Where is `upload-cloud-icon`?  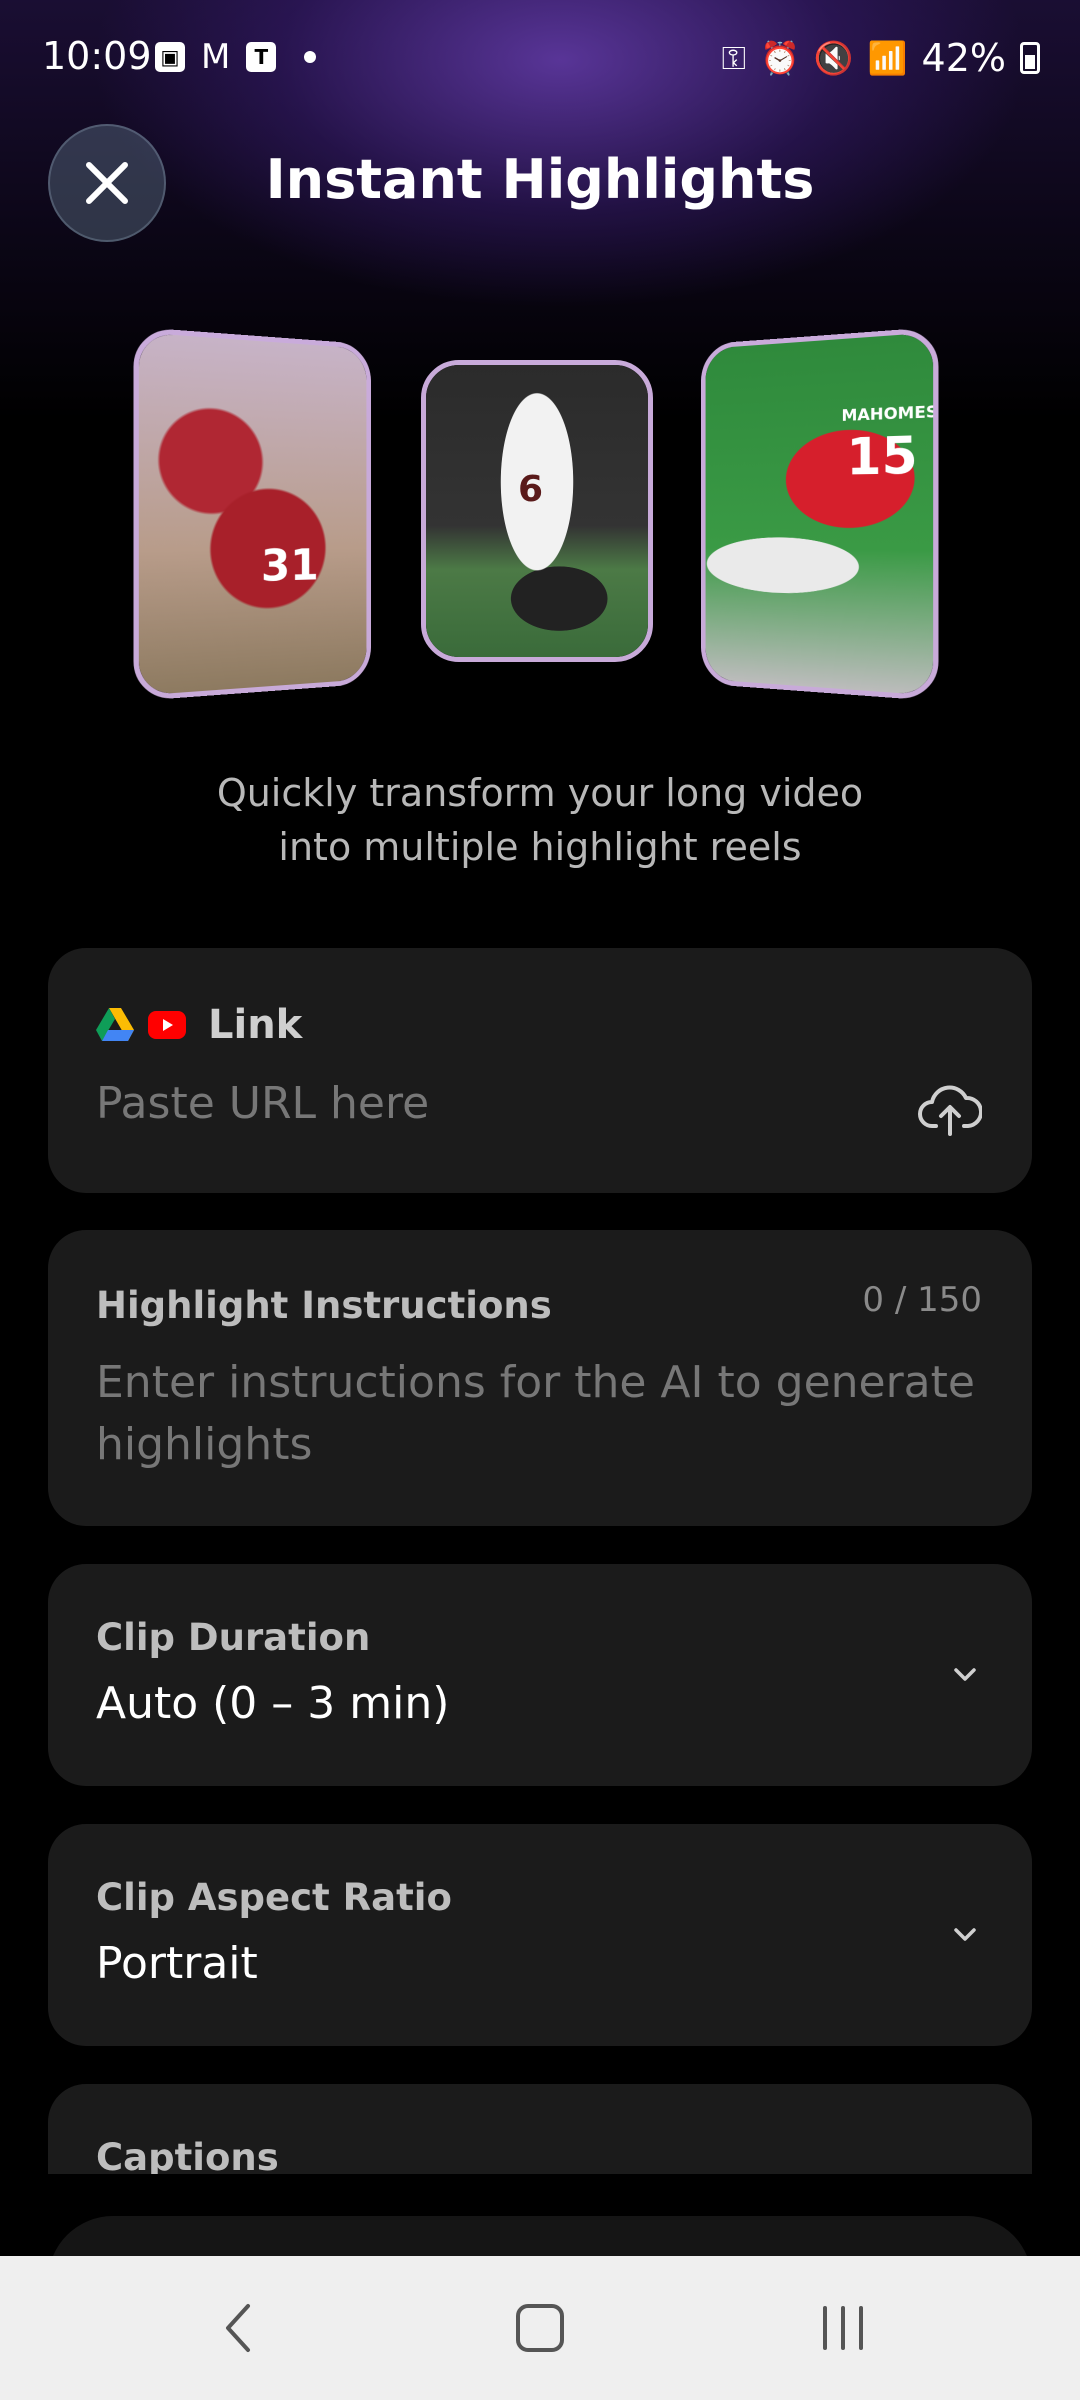 upload-cloud-icon is located at coordinates (950, 1110).